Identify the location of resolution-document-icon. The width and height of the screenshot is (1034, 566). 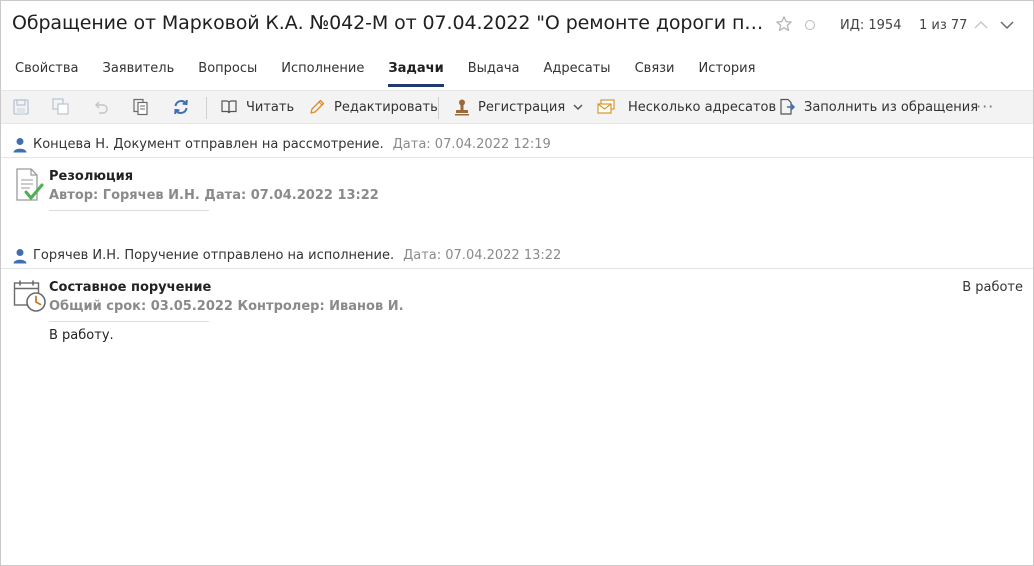
(30, 184).